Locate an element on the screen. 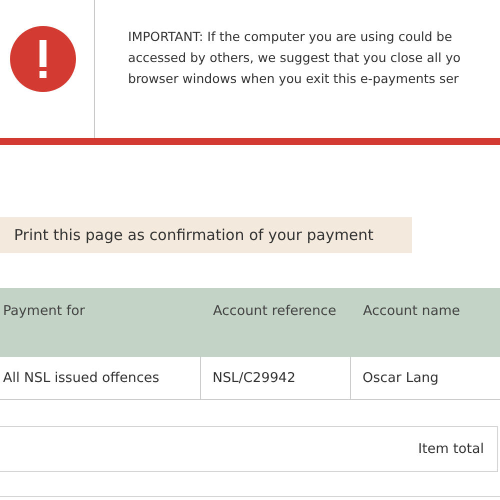 This screenshot has width=500, height=500. notice-text: browser windows when you exit this e-payments ser is located at coordinates (294, 79).